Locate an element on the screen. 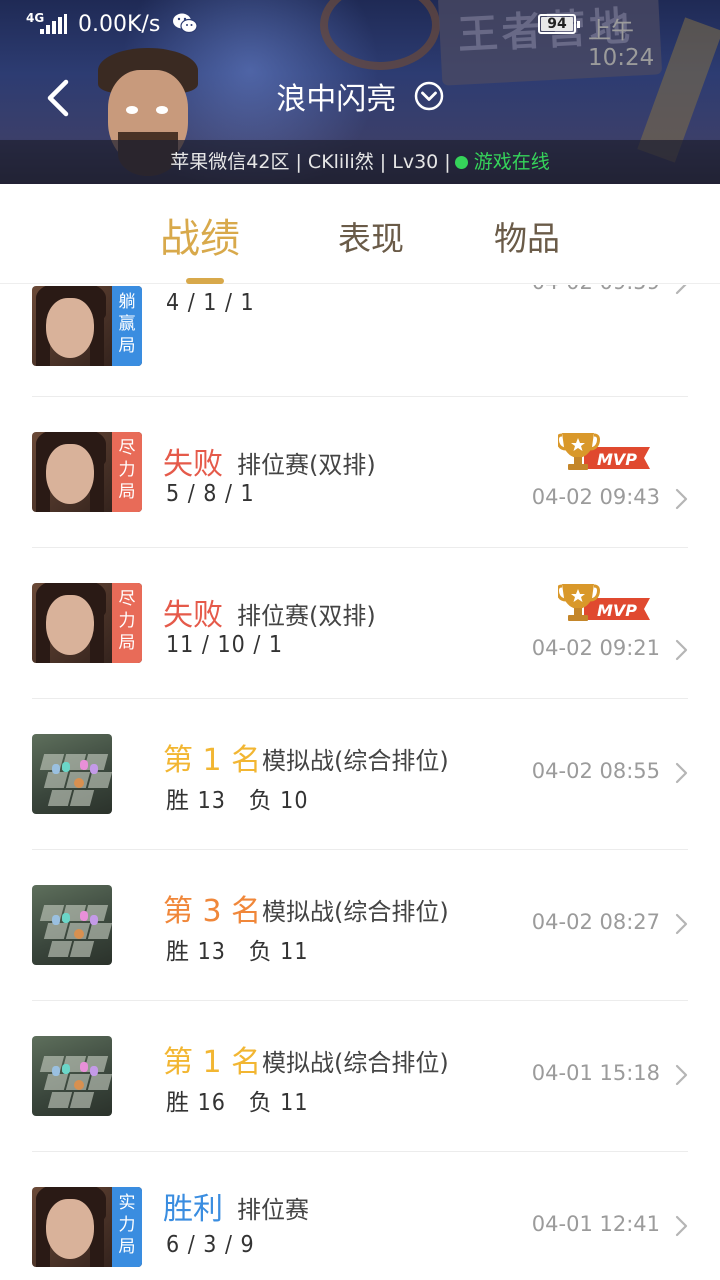  match-record-row: 第 1 名模拟战(综合排位) 胜 13 负 10 04-02 08:55 is located at coordinates (360, 774).